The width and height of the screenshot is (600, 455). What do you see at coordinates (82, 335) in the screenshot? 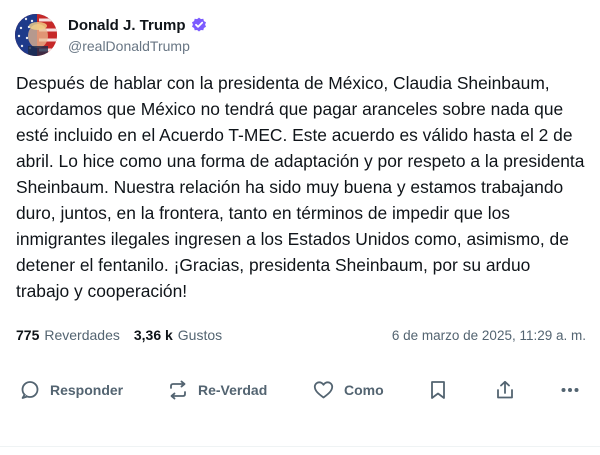
I see `reposts-label: Reverdades` at bounding box center [82, 335].